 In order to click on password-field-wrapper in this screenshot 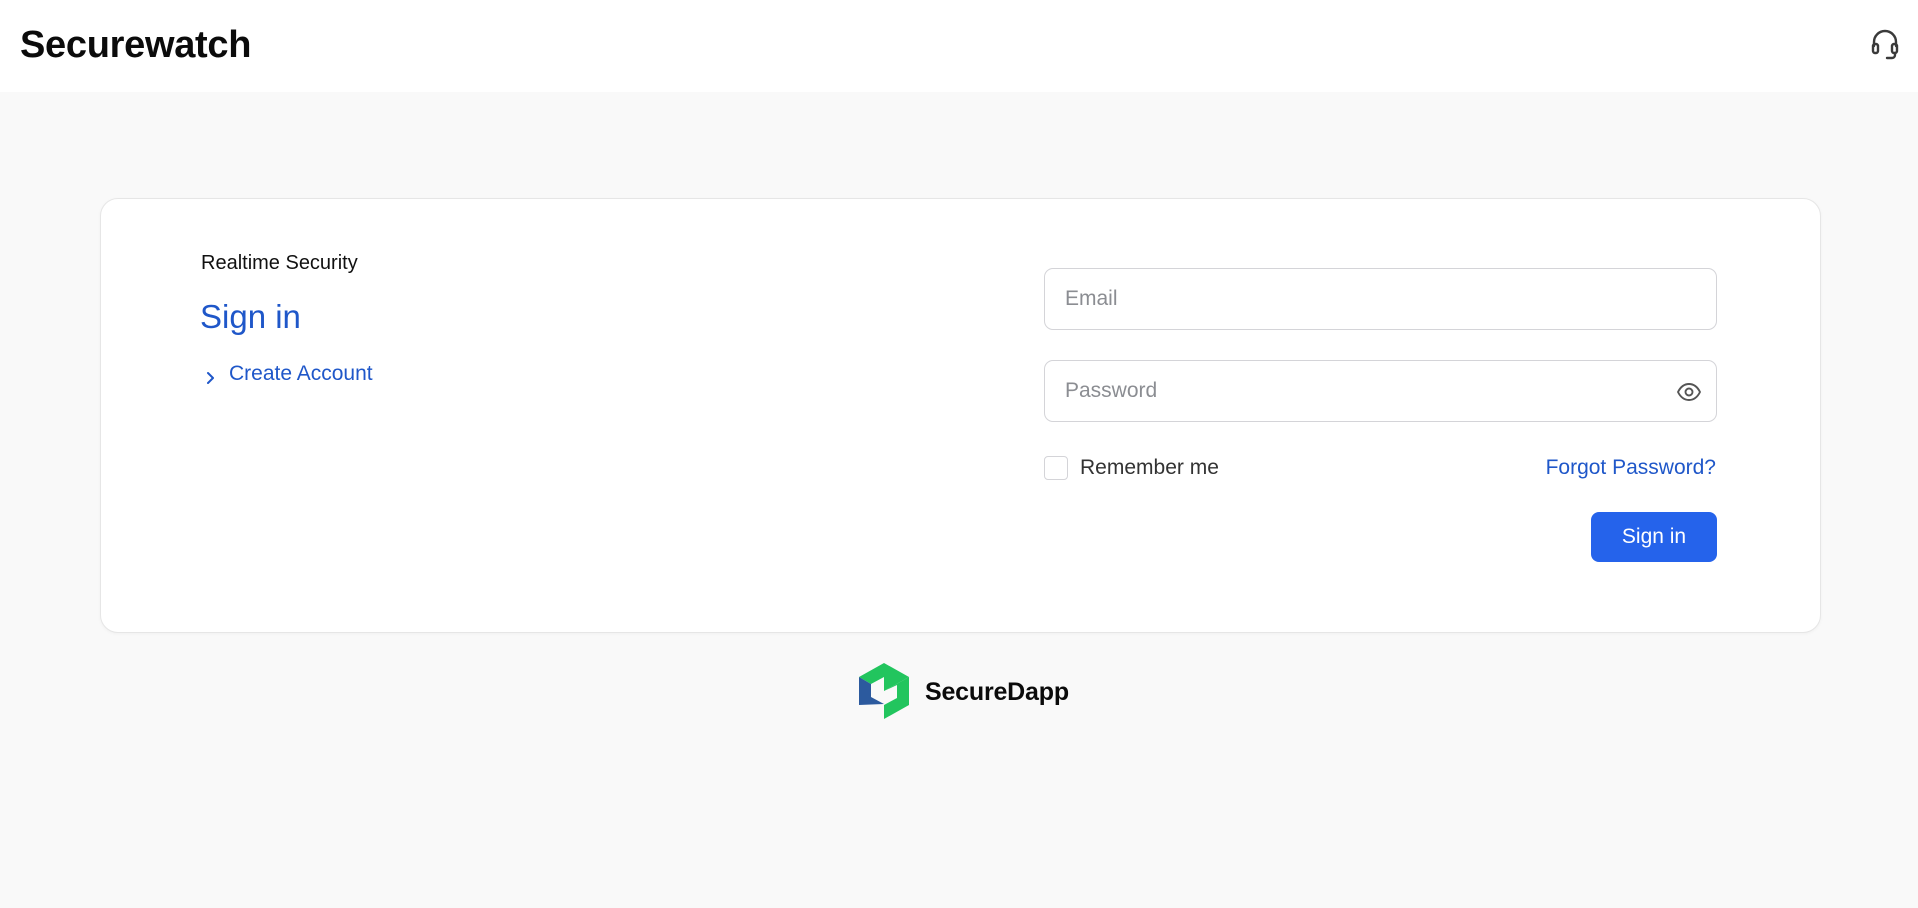, I will do `click(1380, 391)`.